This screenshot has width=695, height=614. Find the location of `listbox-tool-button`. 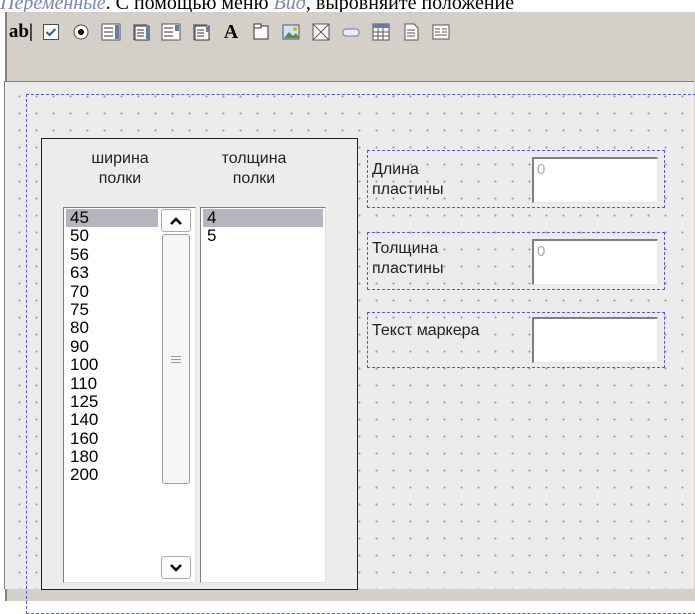

listbox-tool-button is located at coordinates (111, 32).